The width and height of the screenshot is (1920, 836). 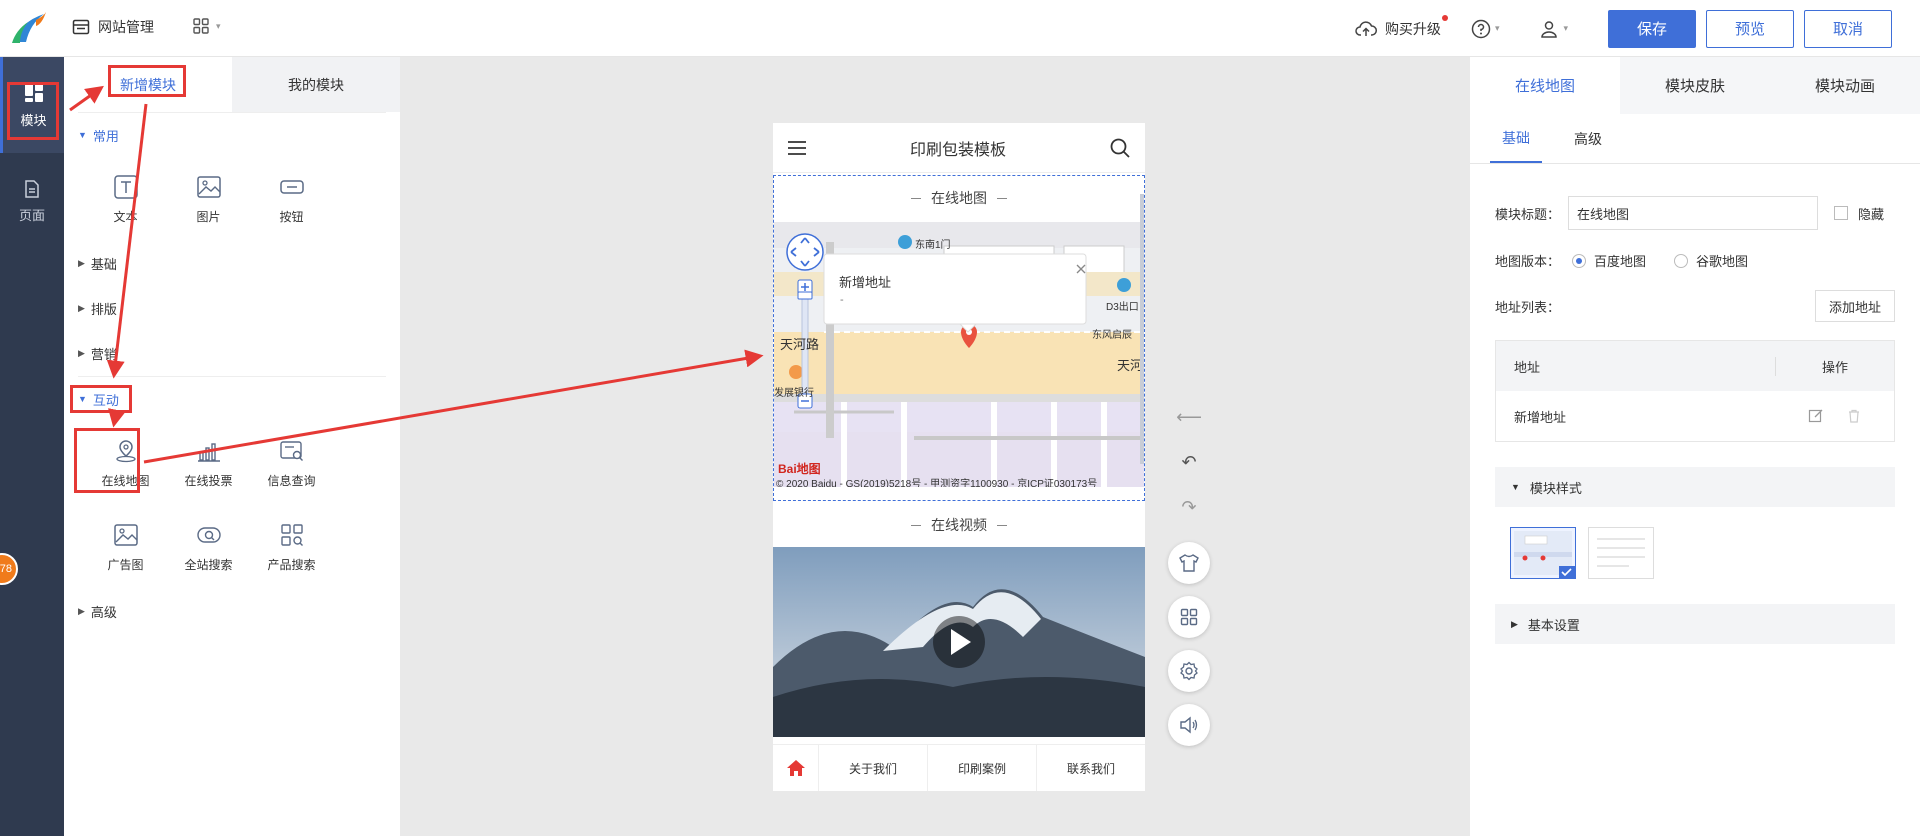 I want to click on style-option-map, so click(x=1543, y=553).